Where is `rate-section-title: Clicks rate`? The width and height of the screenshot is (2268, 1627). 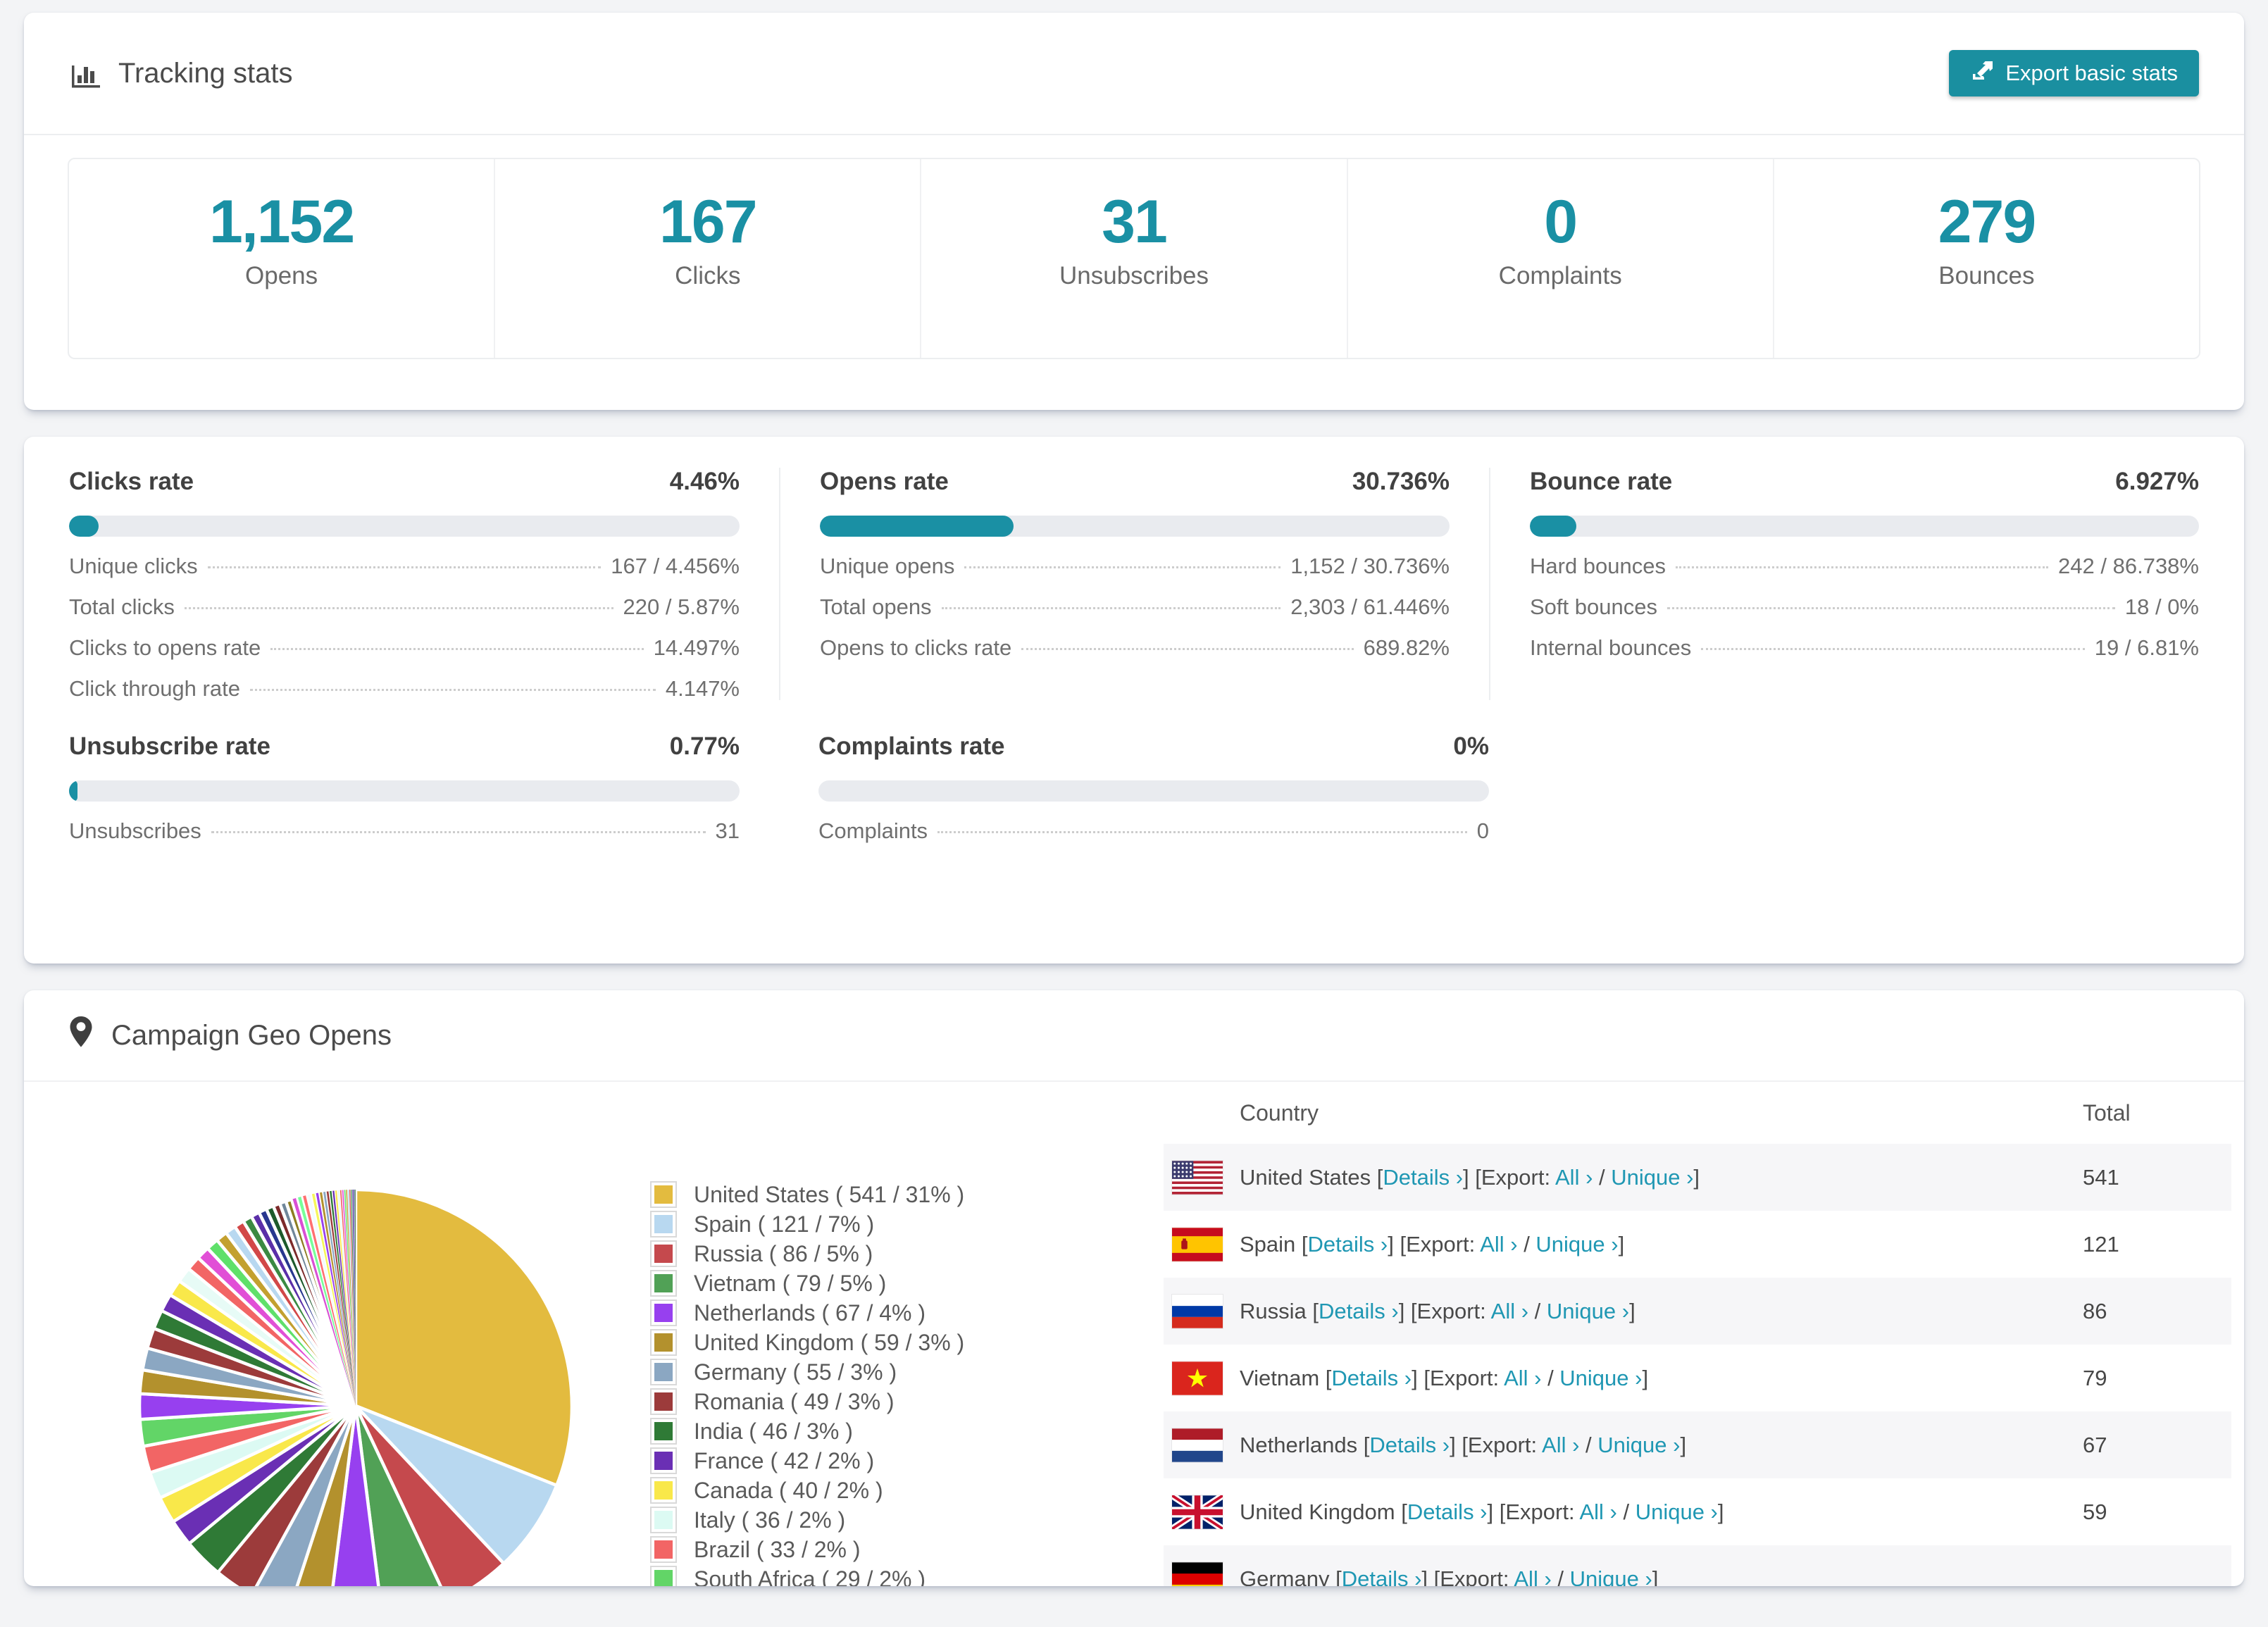 rate-section-title: Clicks rate is located at coordinates (132, 481).